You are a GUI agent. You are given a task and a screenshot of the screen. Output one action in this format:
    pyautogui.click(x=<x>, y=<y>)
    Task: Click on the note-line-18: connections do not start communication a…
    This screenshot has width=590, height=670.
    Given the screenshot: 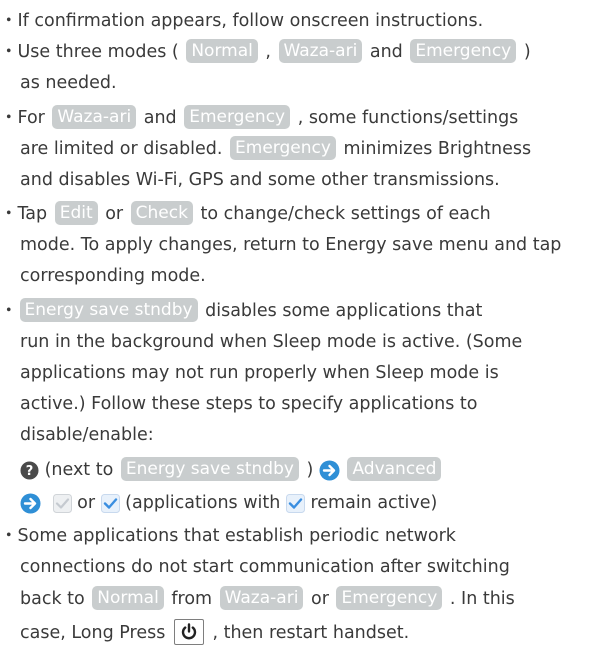 What is the action you would take?
    pyautogui.click(x=265, y=567)
    